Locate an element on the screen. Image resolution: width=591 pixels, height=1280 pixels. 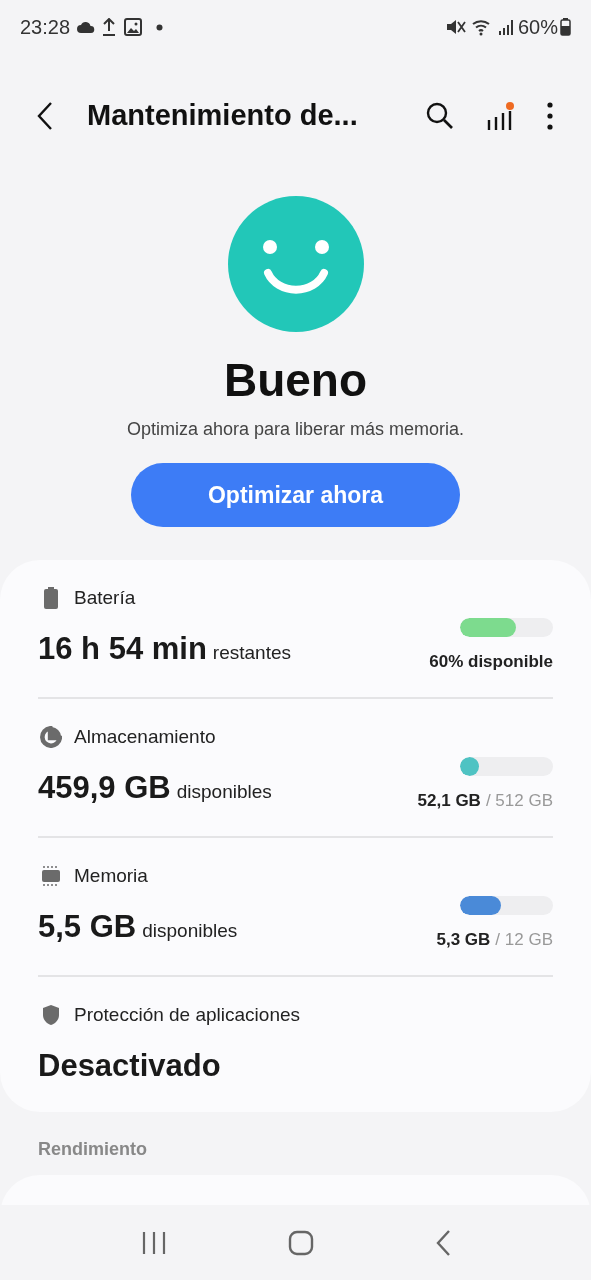
search-button is located at coordinates (440, 116).